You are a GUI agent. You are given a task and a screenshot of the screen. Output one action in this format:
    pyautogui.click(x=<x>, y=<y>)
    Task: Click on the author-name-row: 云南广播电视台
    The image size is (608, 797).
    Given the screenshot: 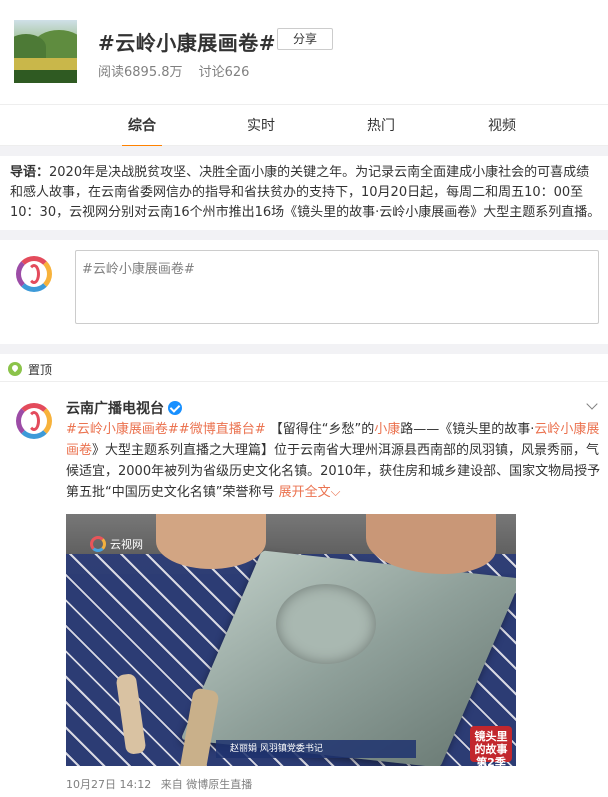 What is the action you would take?
    pyautogui.click(x=124, y=408)
    